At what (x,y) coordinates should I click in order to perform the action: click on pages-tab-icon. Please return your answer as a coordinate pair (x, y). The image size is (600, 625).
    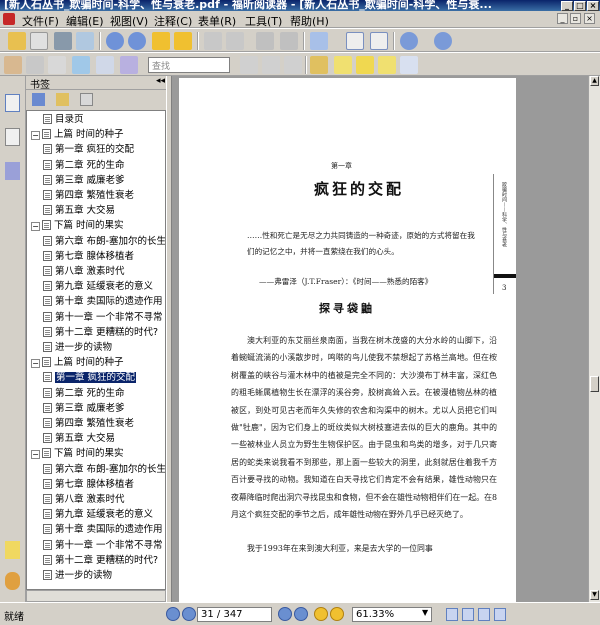
    Looking at the image, I should click on (12, 137).